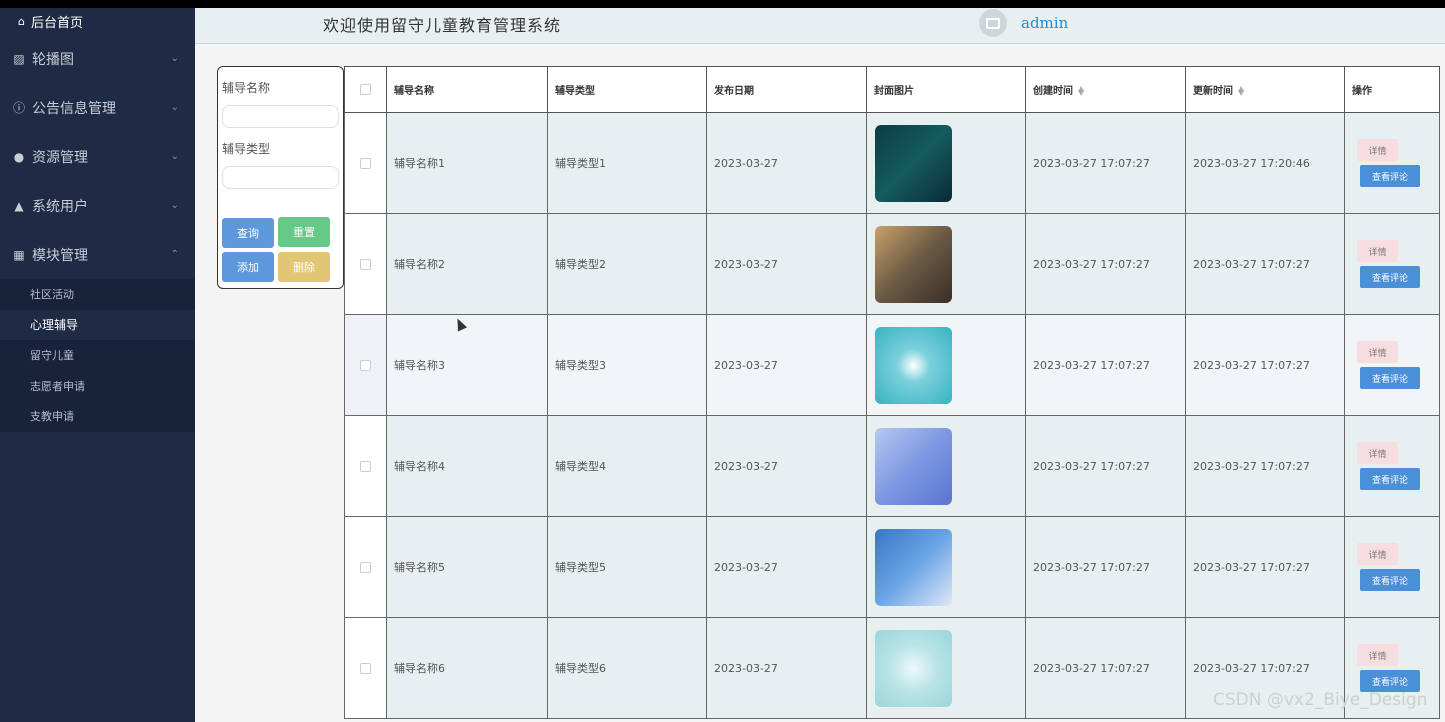 The image size is (1445, 722). Describe the element at coordinates (1105, 89) in the screenshot. I see `col-header-created: 创建时间 ▲ ▼` at that location.